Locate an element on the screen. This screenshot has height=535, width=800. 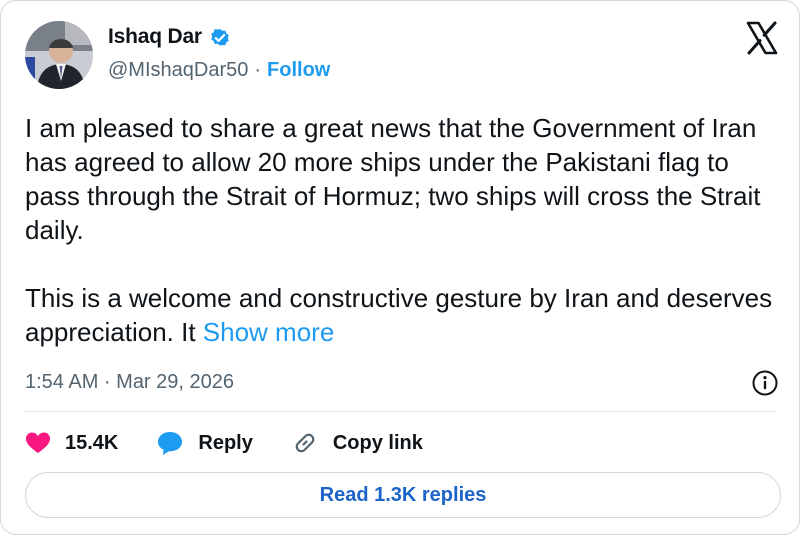
copy-link-button: Copy link is located at coordinates (357, 443).